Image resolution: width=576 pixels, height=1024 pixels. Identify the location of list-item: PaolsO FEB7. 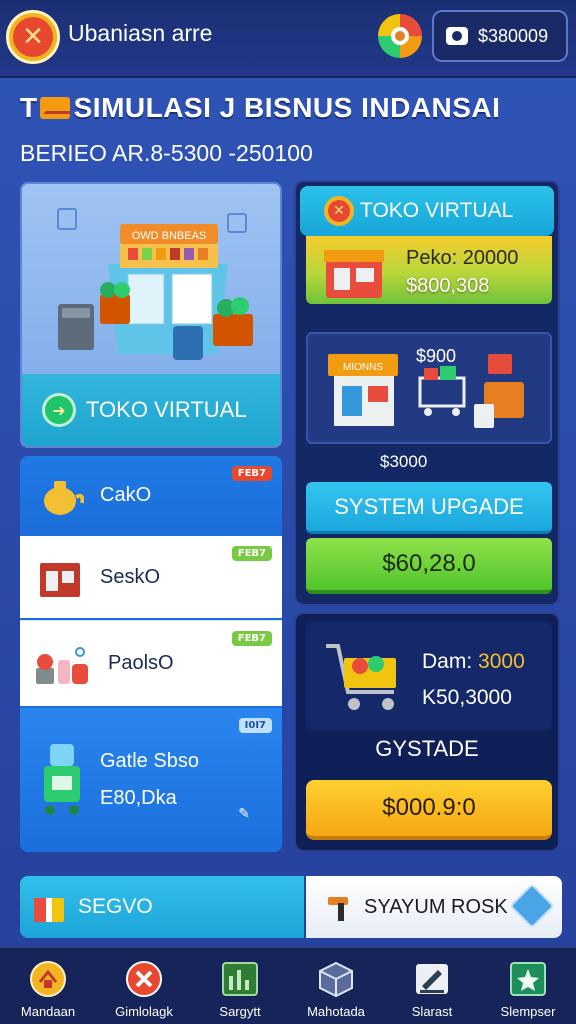
(151, 663).